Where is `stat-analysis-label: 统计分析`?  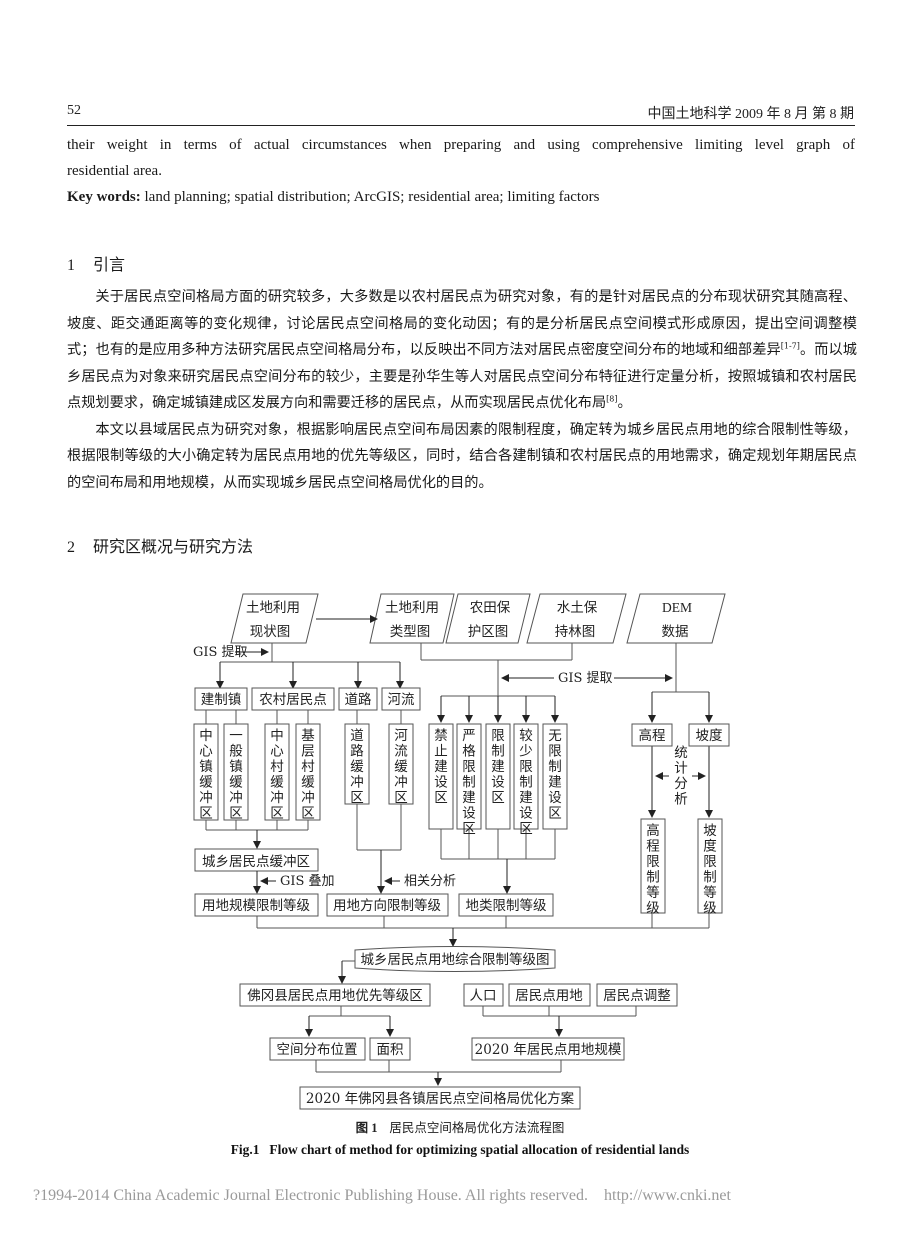 stat-analysis-label: 统计分析 is located at coordinates (681, 776).